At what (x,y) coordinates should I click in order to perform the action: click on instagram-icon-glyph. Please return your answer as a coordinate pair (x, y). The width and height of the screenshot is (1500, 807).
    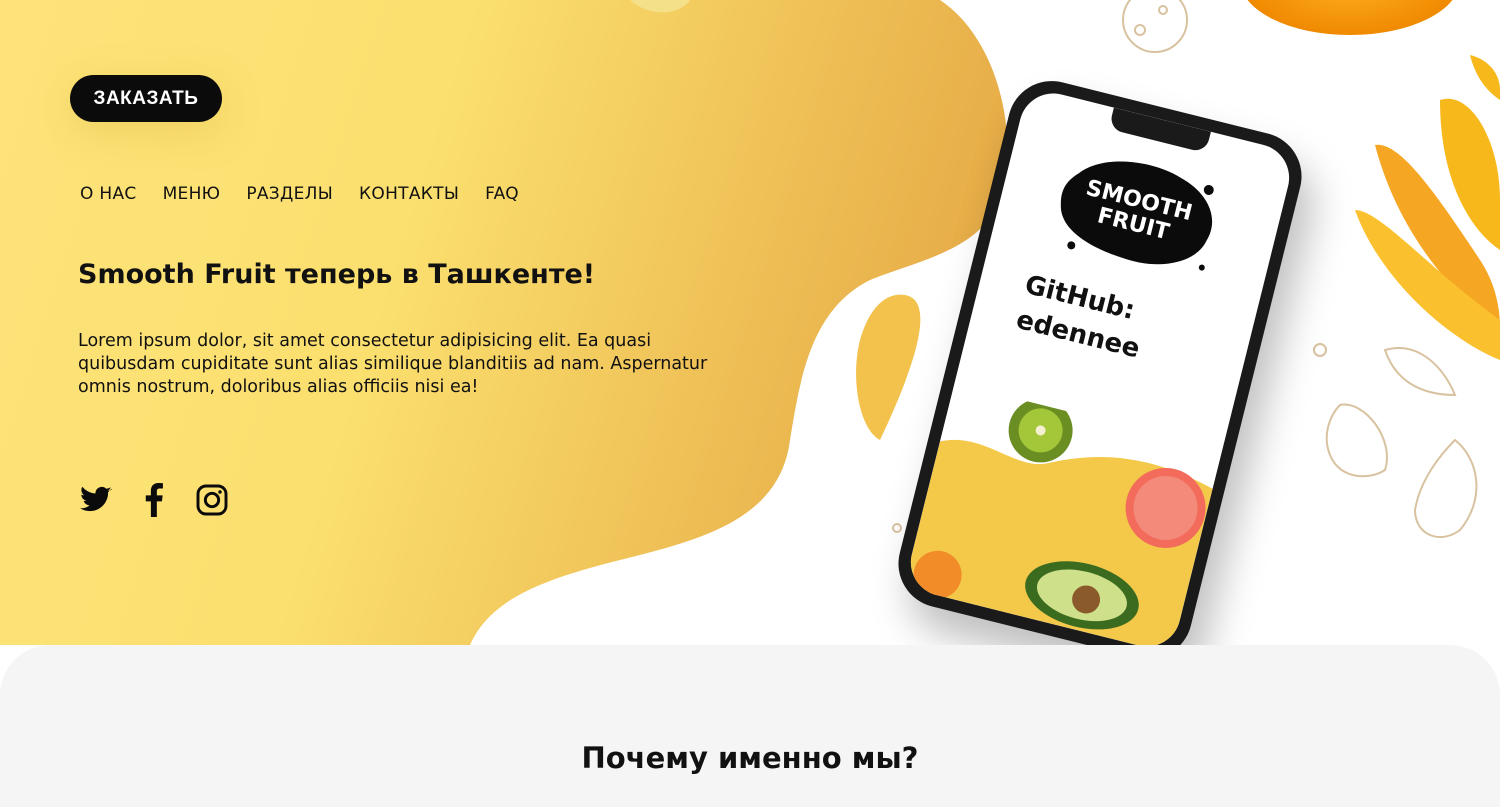
    Looking at the image, I should click on (212, 500).